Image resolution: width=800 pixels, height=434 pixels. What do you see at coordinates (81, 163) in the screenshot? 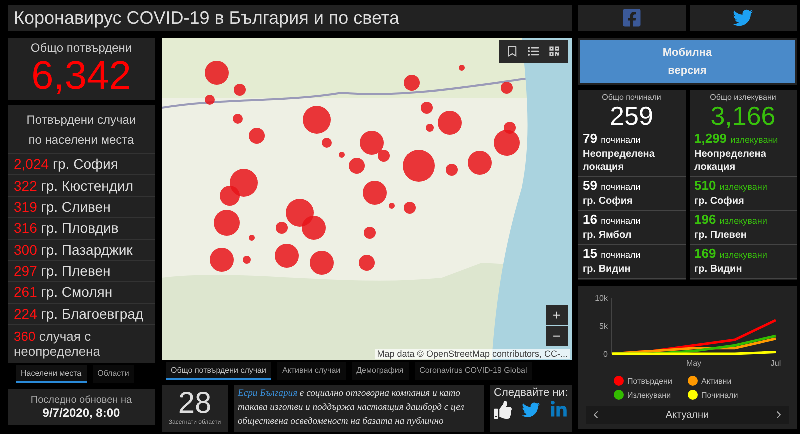
I see `place-row: 2,024 гр. София` at bounding box center [81, 163].